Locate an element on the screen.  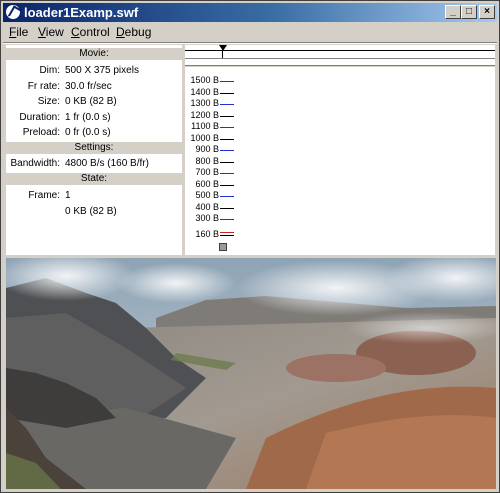
settings-header: Settings: is located at coordinates (94, 148).